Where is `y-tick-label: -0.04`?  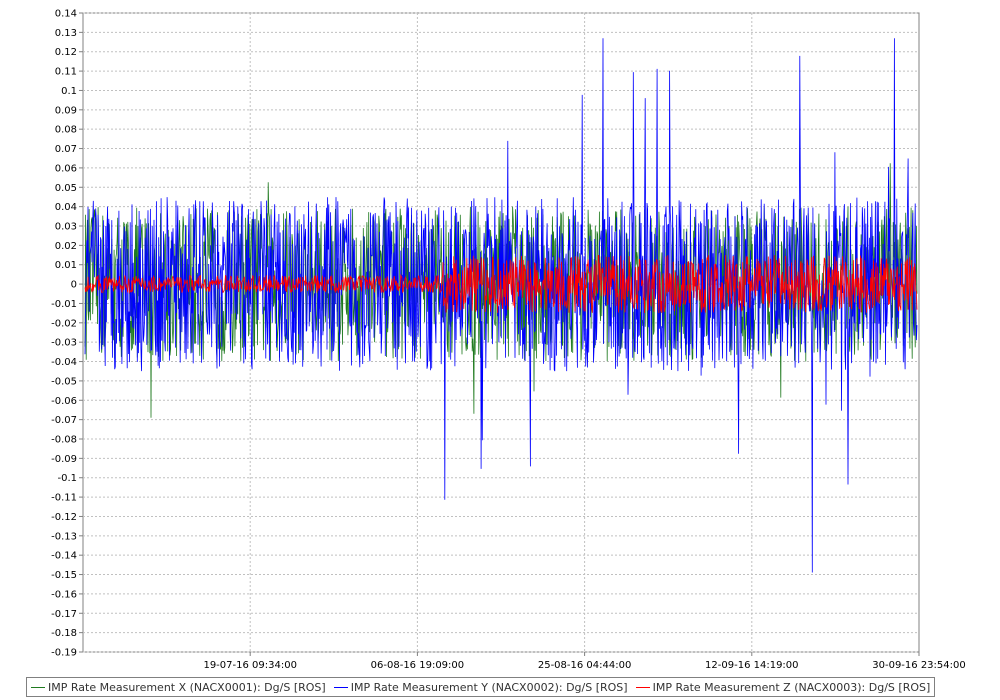 y-tick-label: -0.04 is located at coordinates (64, 362).